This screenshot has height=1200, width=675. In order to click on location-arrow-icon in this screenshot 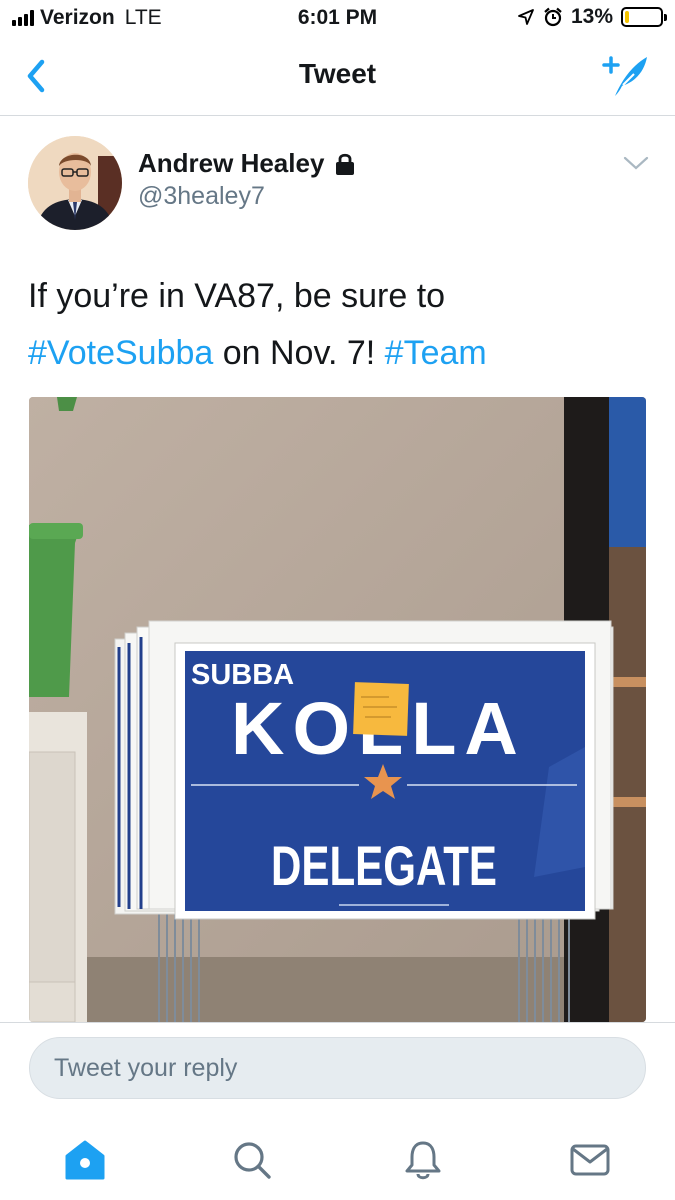, I will do `click(526, 17)`.